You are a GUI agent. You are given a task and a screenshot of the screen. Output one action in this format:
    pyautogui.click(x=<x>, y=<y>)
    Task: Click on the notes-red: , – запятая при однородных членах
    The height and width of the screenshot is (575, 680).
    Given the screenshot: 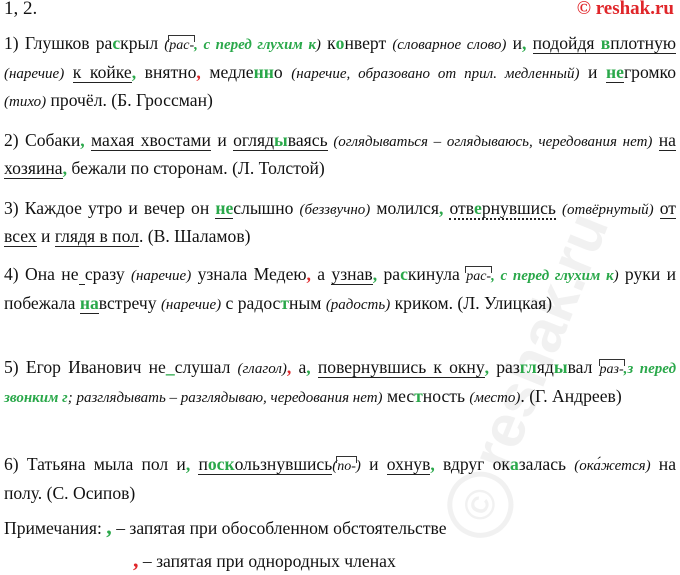 What is the action you would take?
    pyautogui.click(x=264, y=560)
    